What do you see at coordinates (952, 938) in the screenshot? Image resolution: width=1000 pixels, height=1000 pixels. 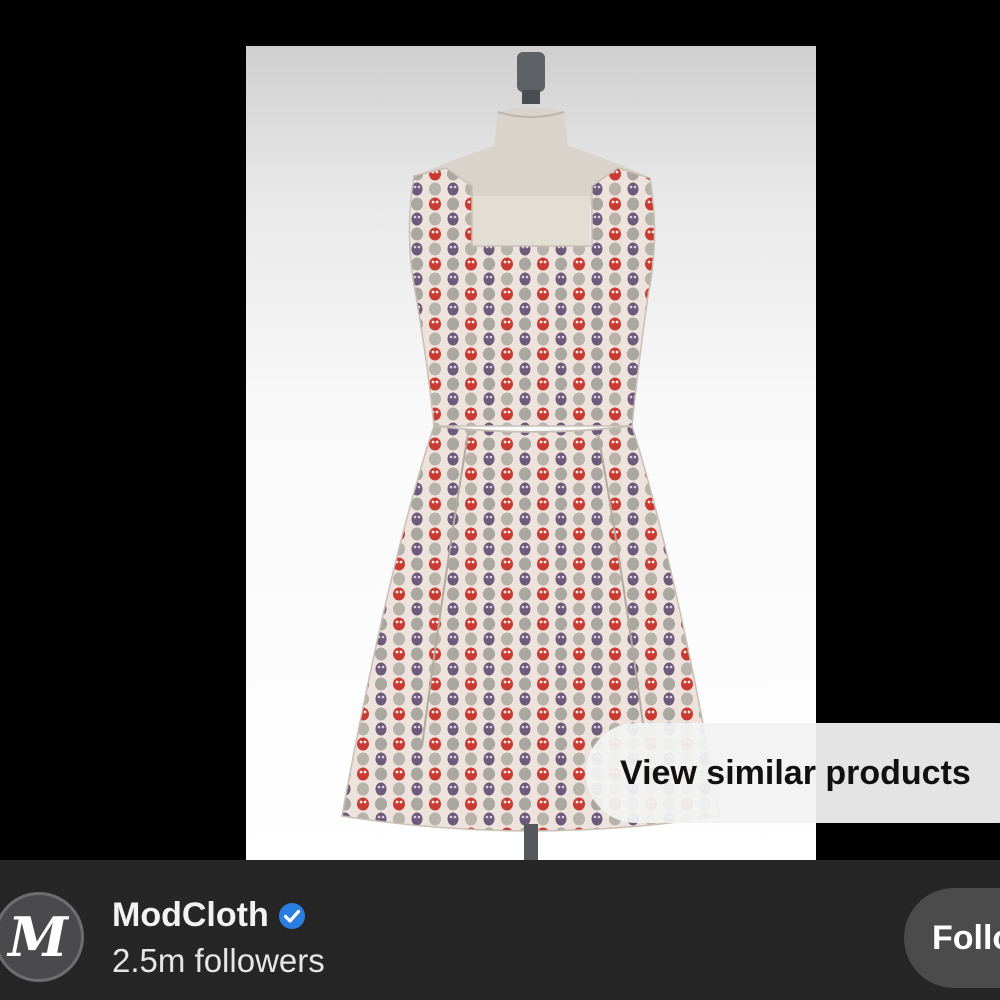 I see `follow-button: Follow` at bounding box center [952, 938].